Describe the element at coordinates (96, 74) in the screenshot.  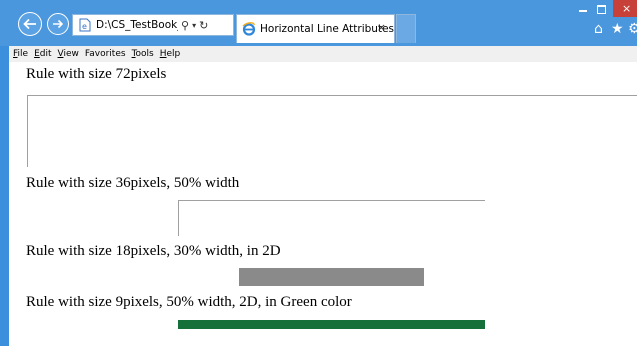
I see `rule-label-72px: Rule with size 72pixels` at that location.